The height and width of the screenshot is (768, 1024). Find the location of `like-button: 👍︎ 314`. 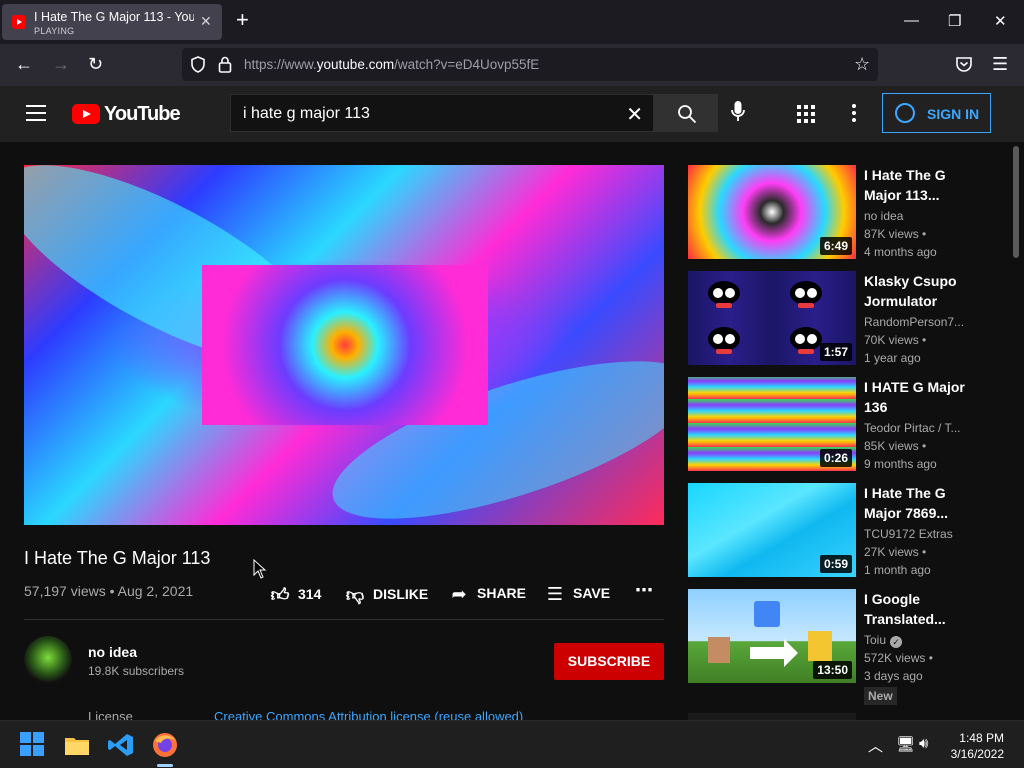

like-button: 👍︎ 314 is located at coordinates (296, 595).